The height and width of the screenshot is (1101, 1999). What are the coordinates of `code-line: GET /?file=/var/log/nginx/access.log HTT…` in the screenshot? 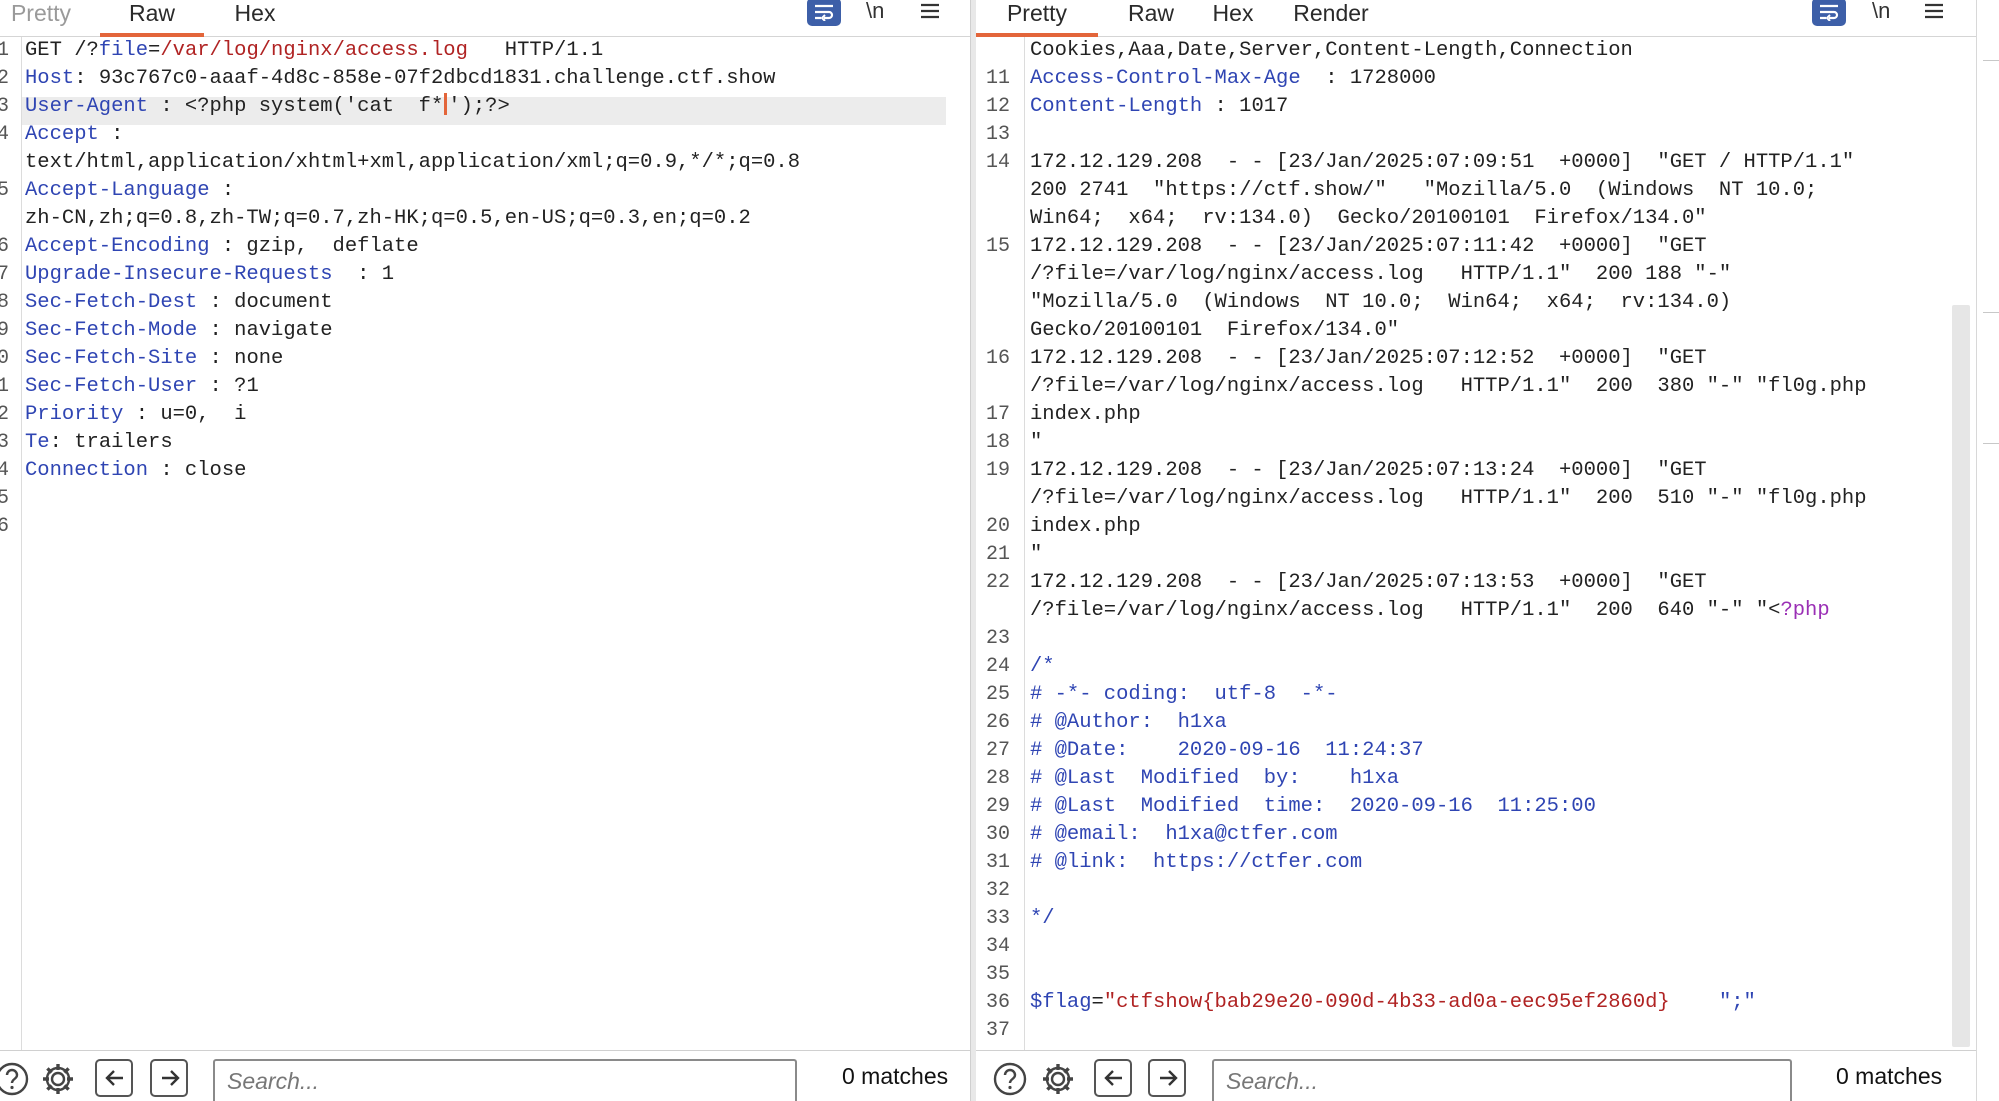 It's located at (314, 51).